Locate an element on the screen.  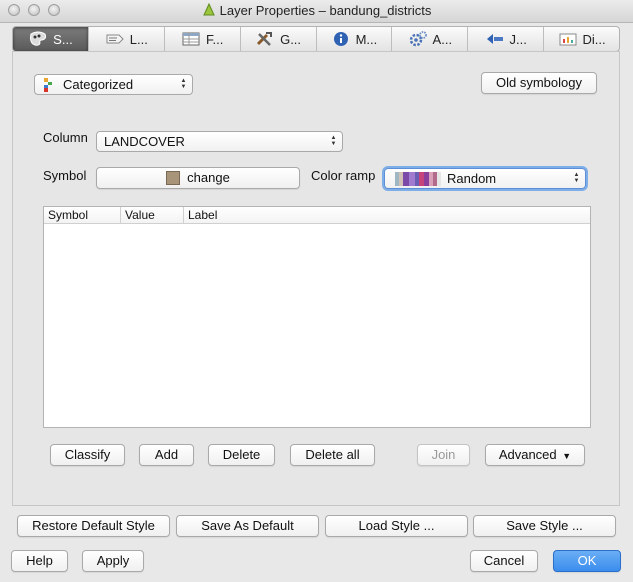
symbol-change-label: change is located at coordinates (208, 177).